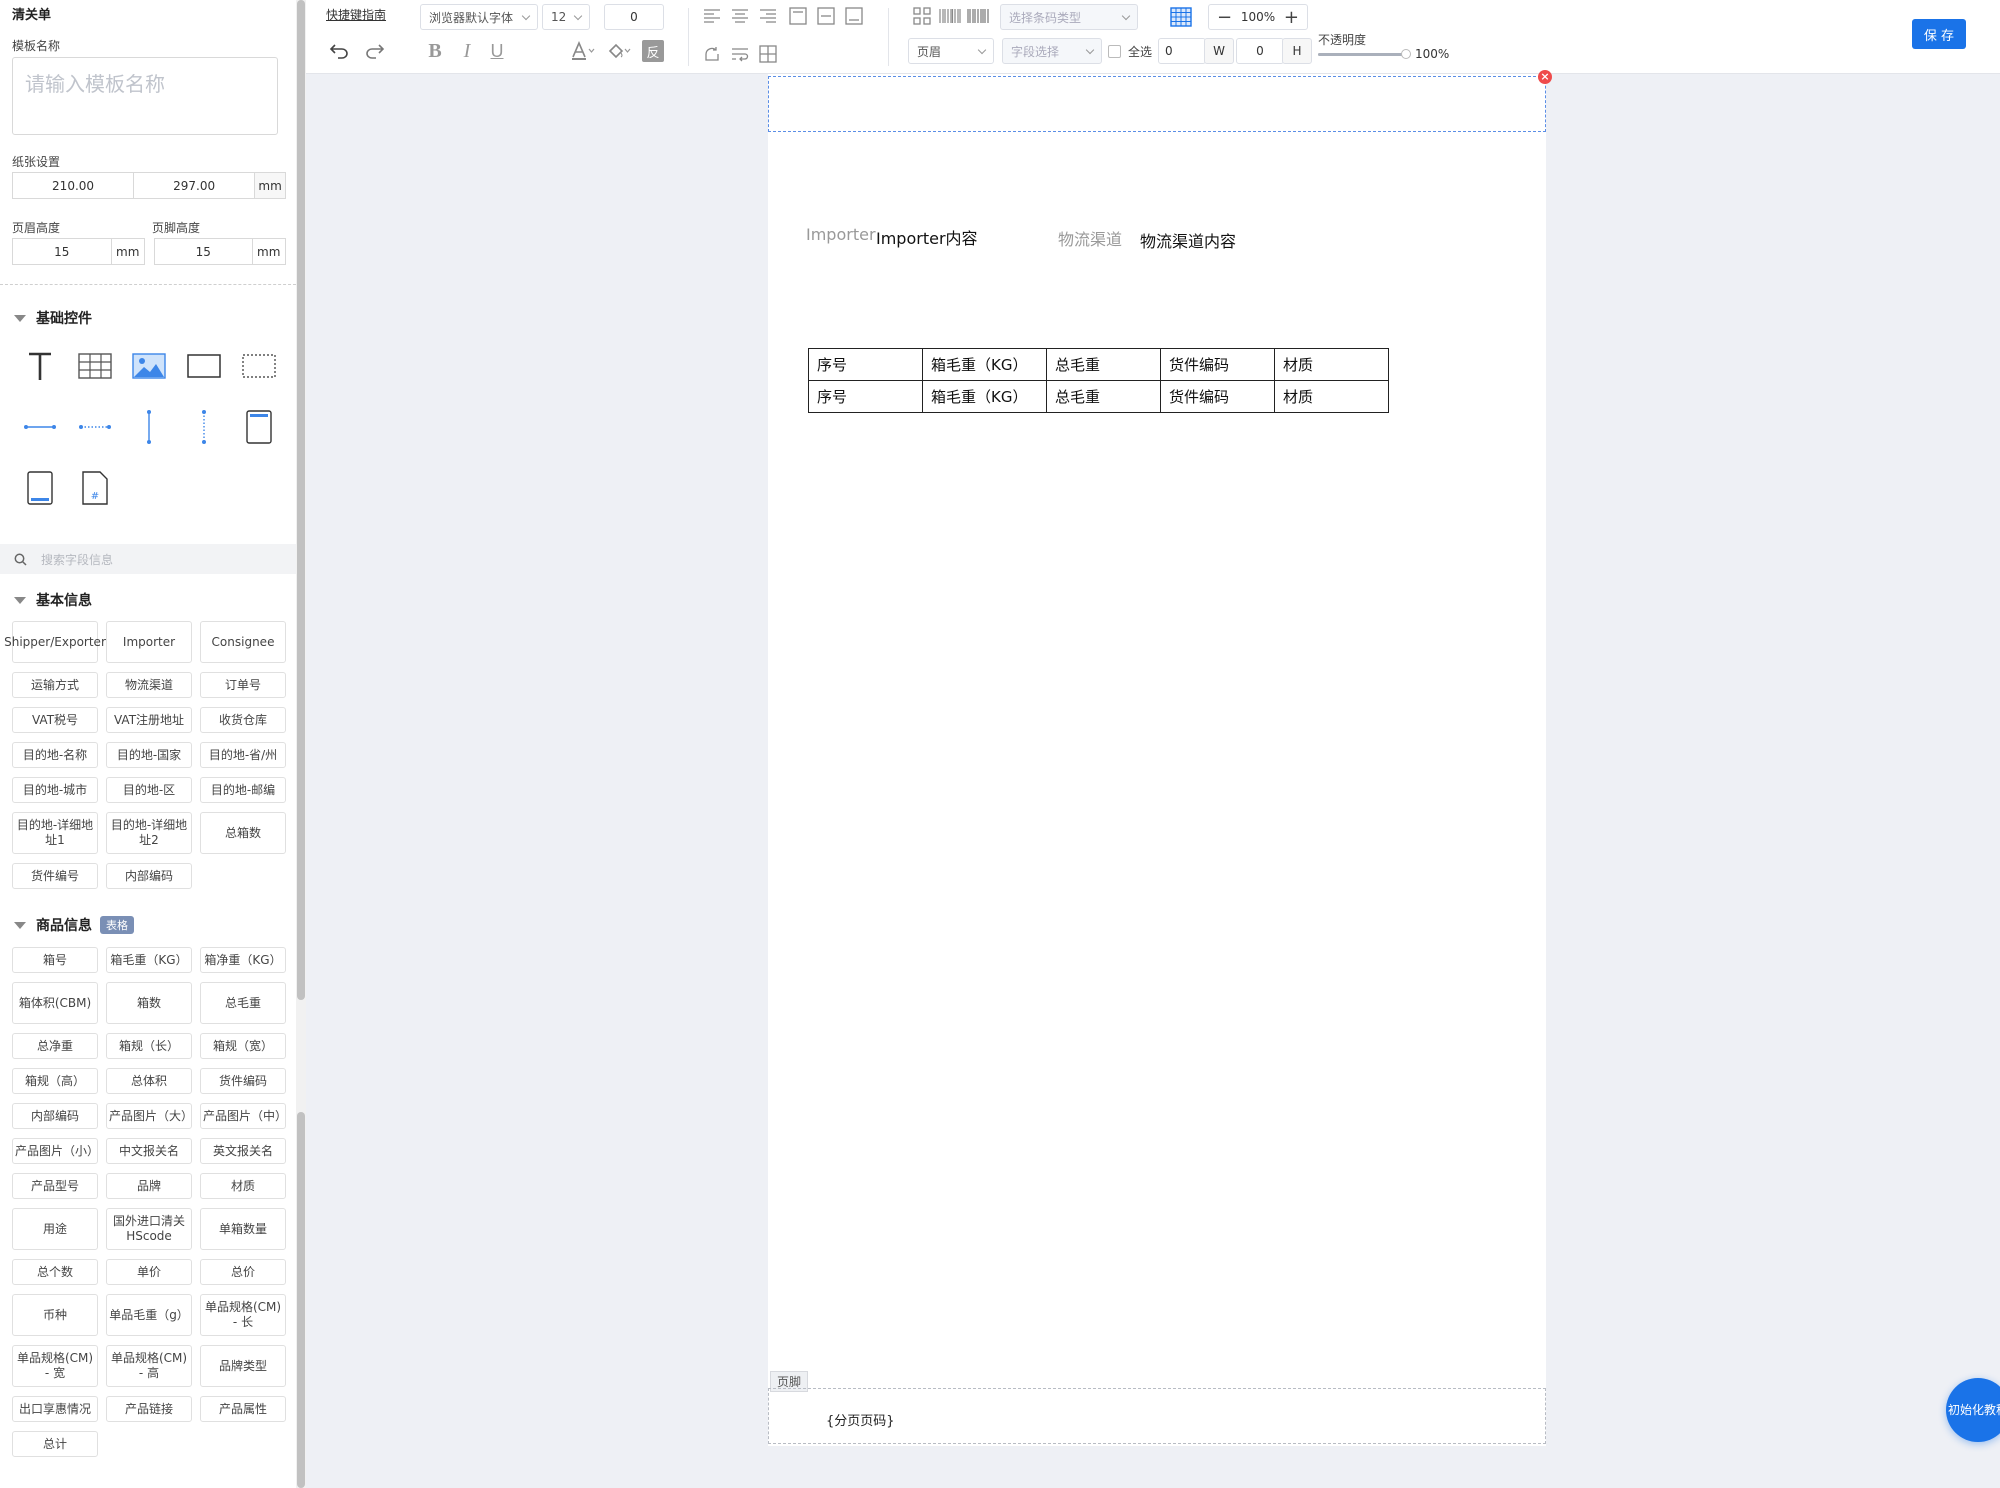  Describe the element at coordinates (148, 559) in the screenshot. I see `field-search-input: 搜索字段信息` at that location.